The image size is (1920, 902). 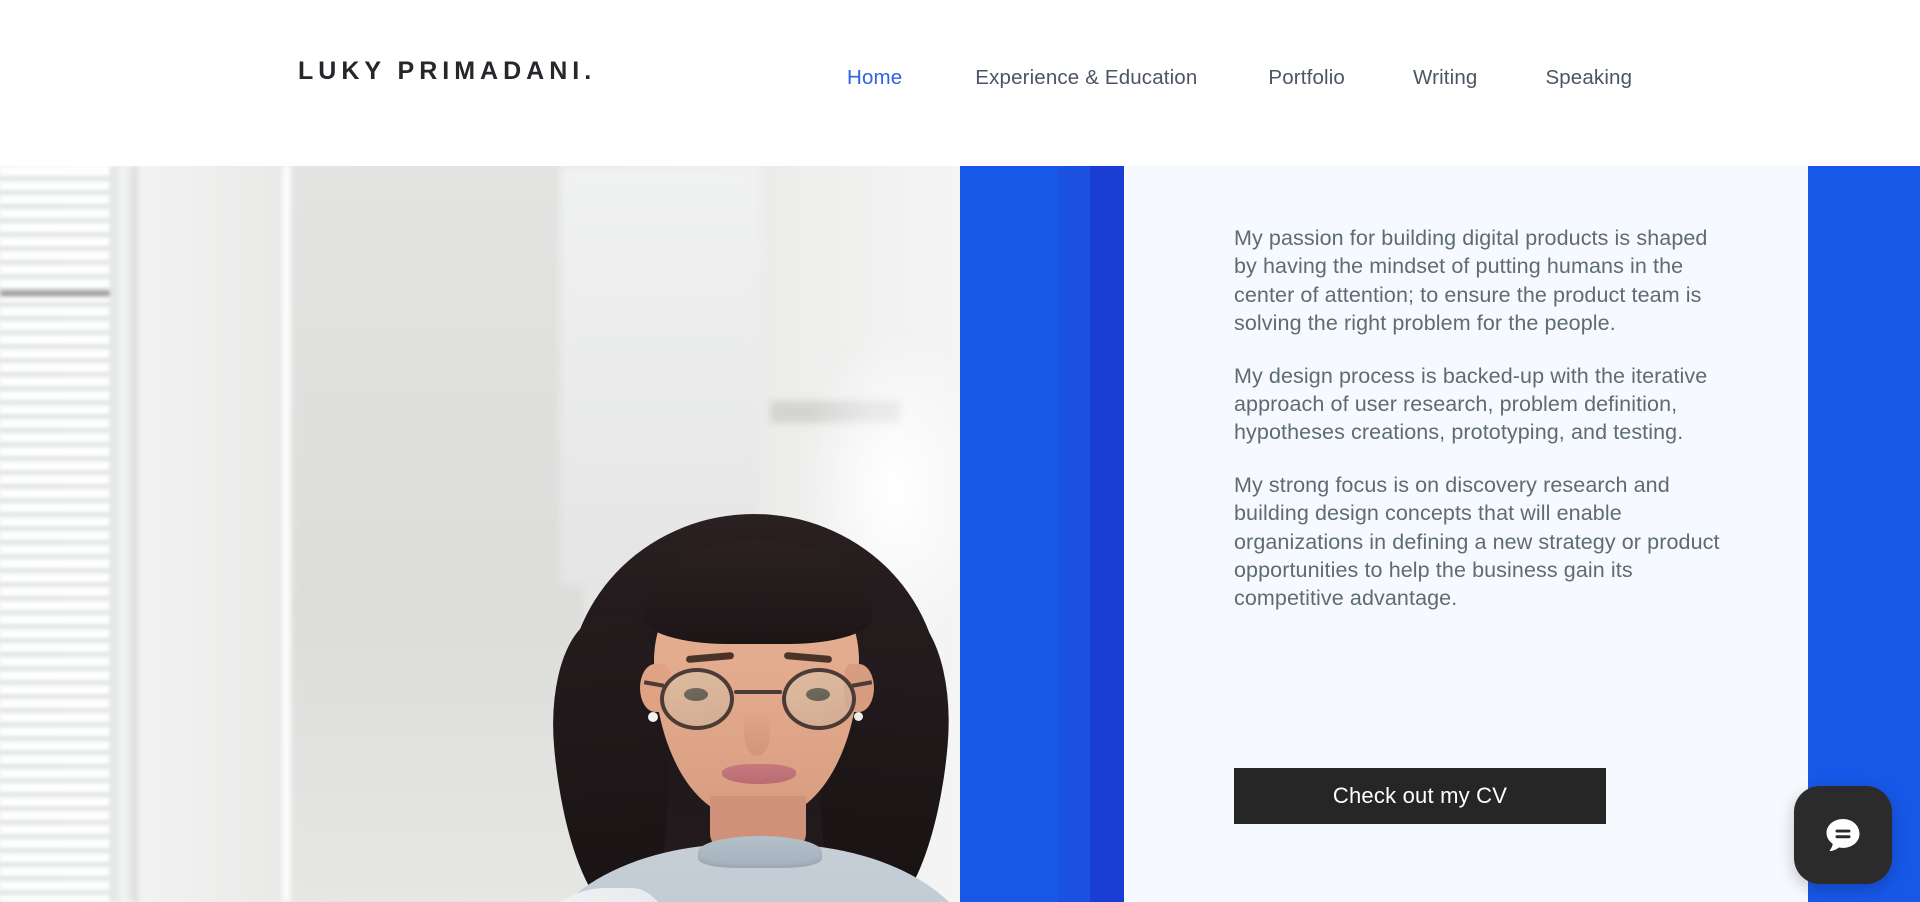 I want to click on blind-shadow-line, so click(x=56, y=293).